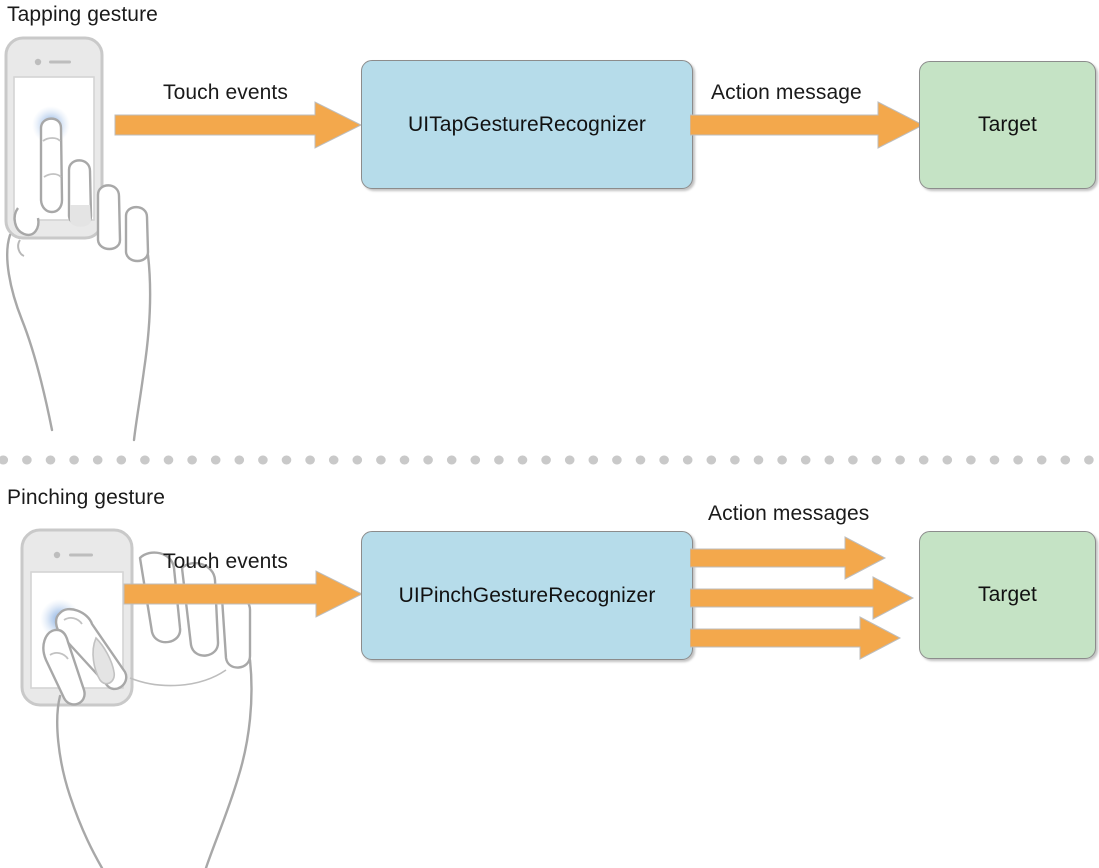 The height and width of the screenshot is (868, 1099). Describe the element at coordinates (243, 594) in the screenshot. I see `arrow-touch-events-pinching` at that location.